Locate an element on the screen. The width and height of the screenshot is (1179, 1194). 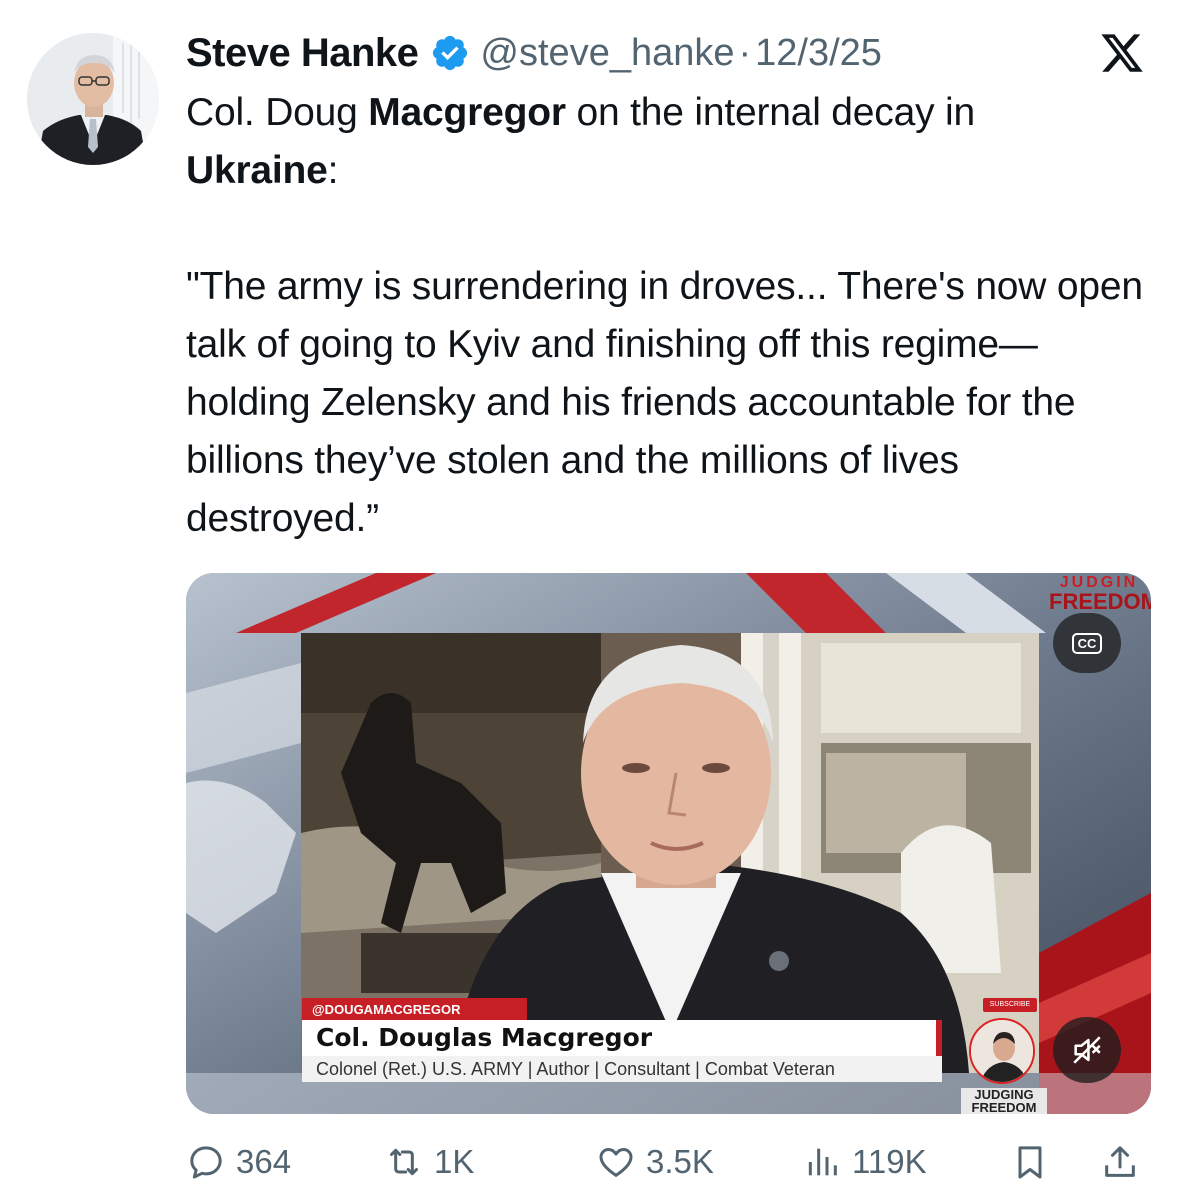
brand-logo-line-2: FREEDOM is located at coordinates (1100, 601).